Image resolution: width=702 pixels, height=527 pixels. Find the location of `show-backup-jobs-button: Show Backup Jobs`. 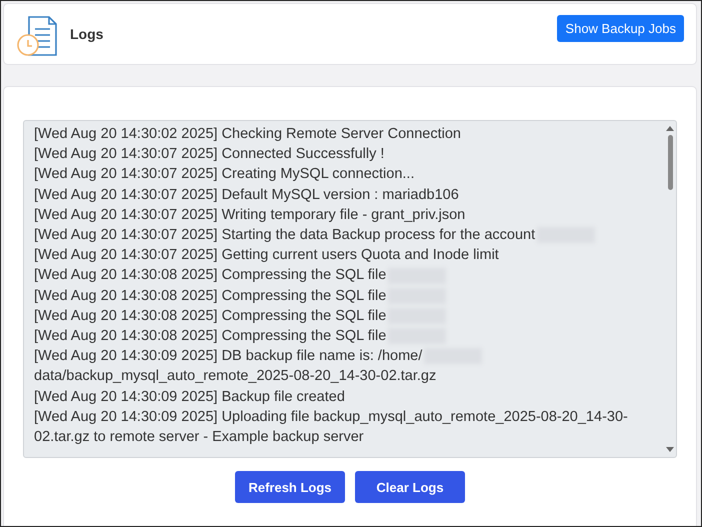

show-backup-jobs-button: Show Backup Jobs is located at coordinates (620, 28).